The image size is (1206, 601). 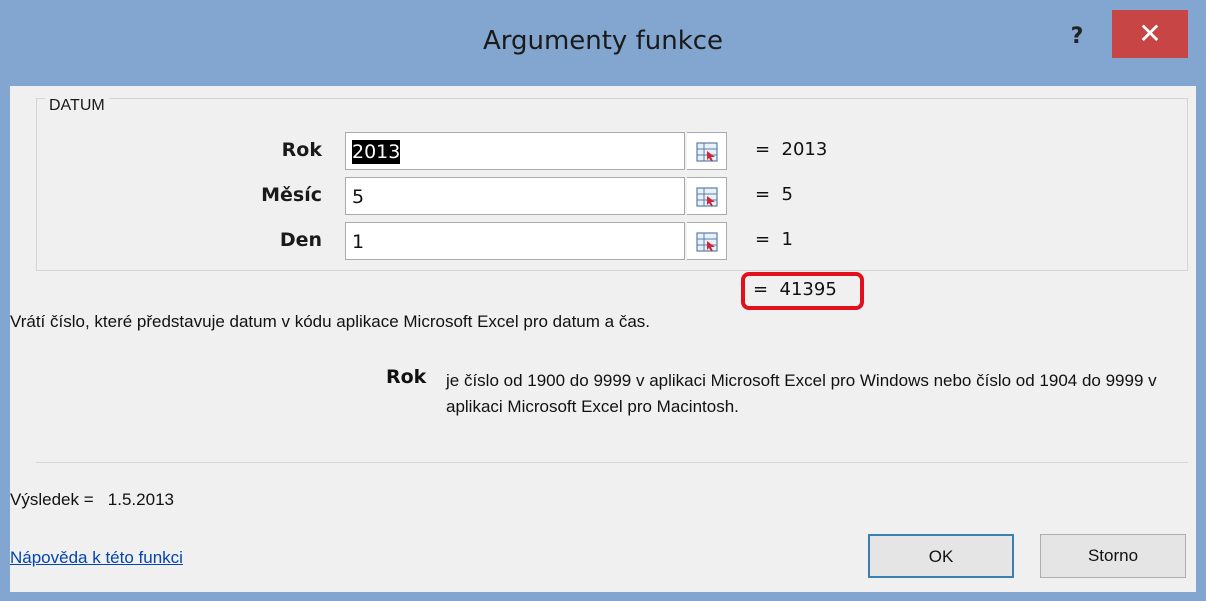 What do you see at coordinates (774, 194) in the screenshot?
I see `argument-evaluated: = 5` at bounding box center [774, 194].